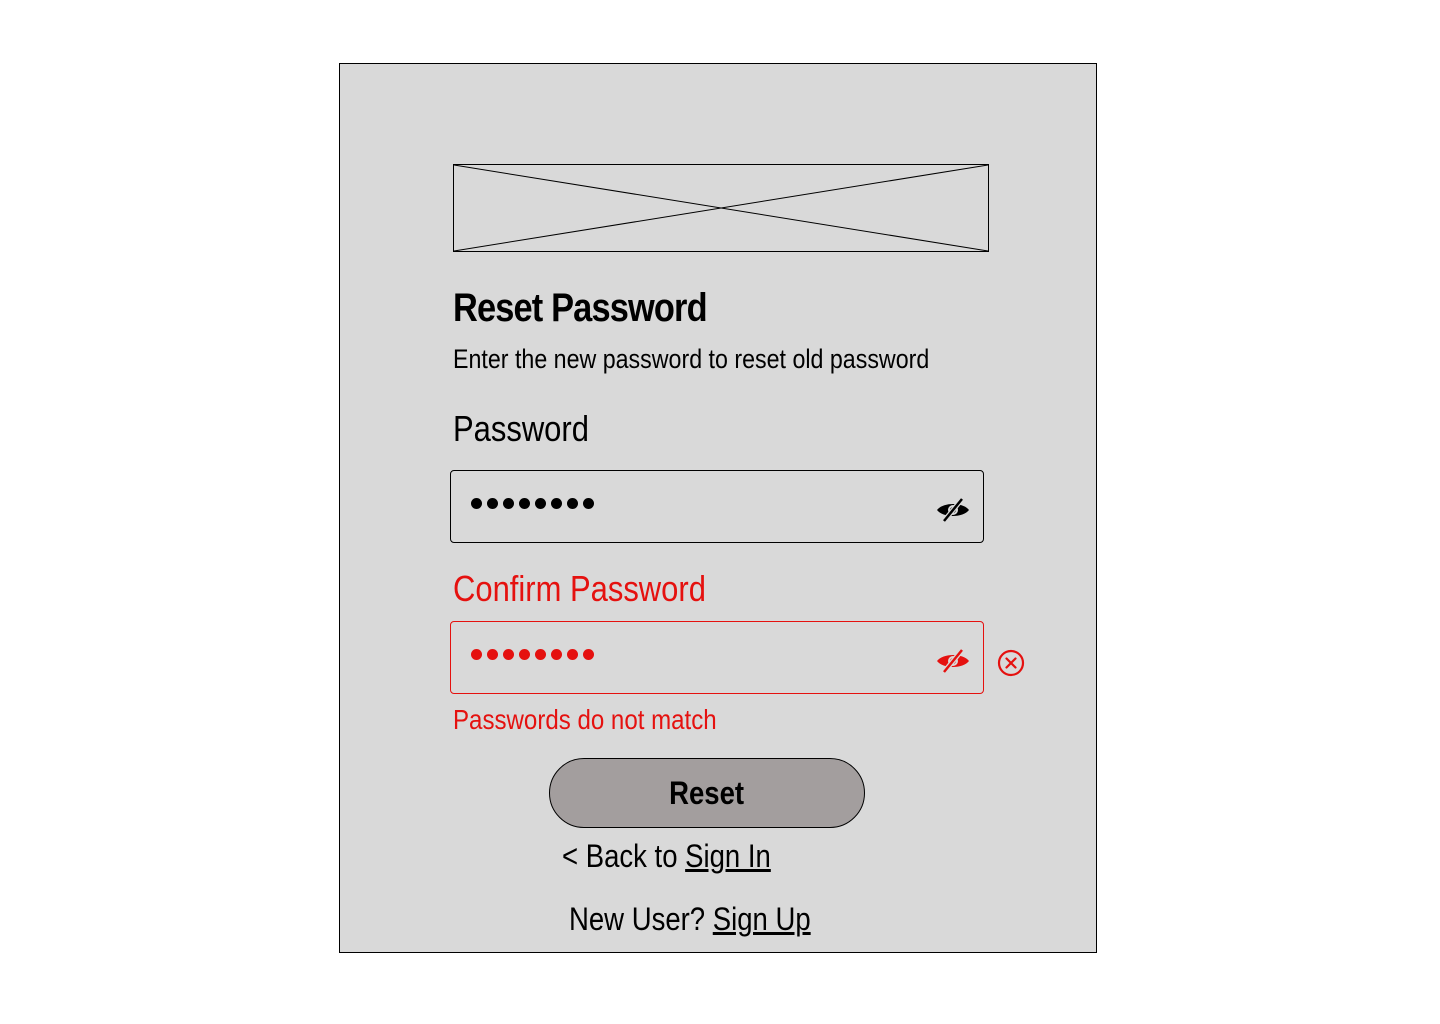  What do you see at coordinates (624, 856) in the screenshot?
I see `back-prefix: < Back to` at bounding box center [624, 856].